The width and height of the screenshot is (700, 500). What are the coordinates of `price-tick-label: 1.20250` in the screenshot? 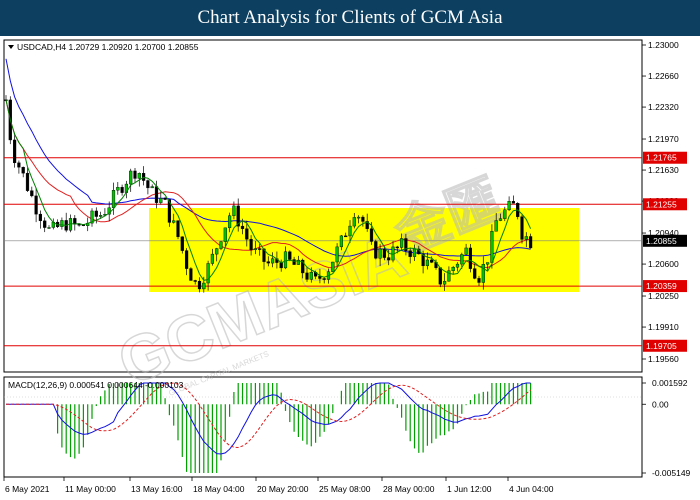 It's located at (663, 296).